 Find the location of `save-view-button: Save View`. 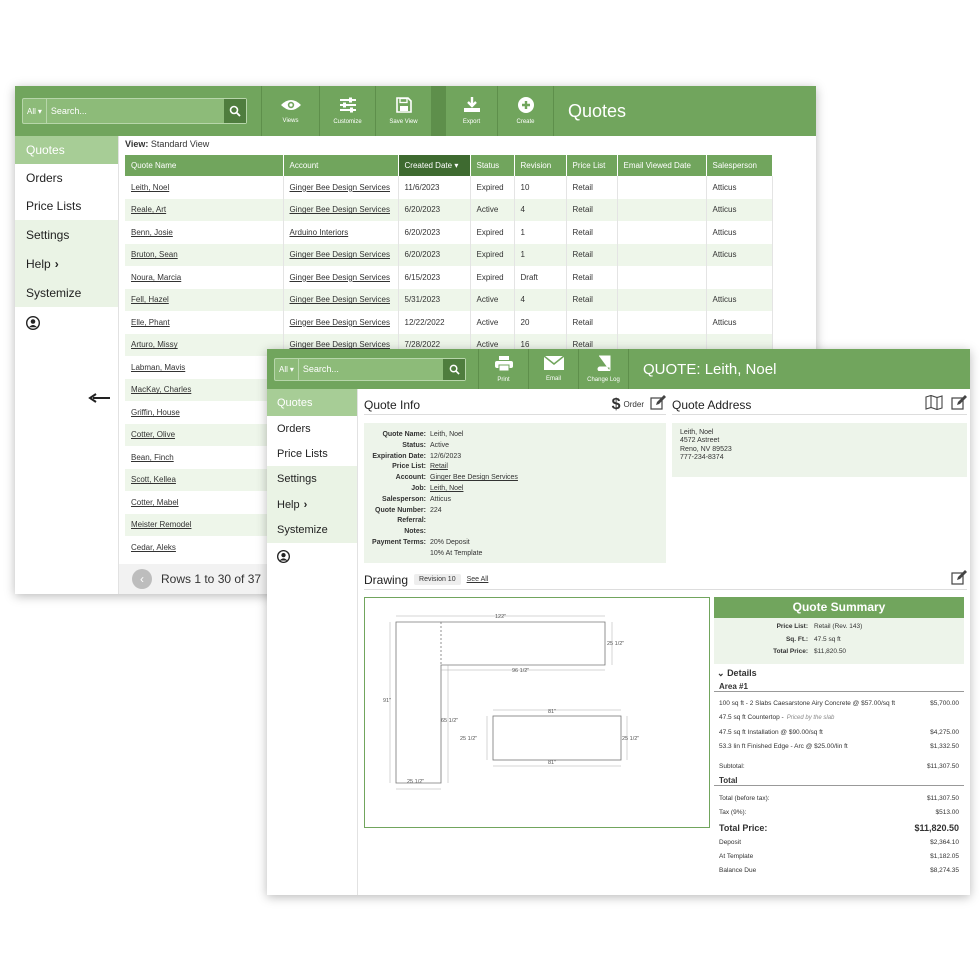

save-view-button: Save View is located at coordinates (403, 111).